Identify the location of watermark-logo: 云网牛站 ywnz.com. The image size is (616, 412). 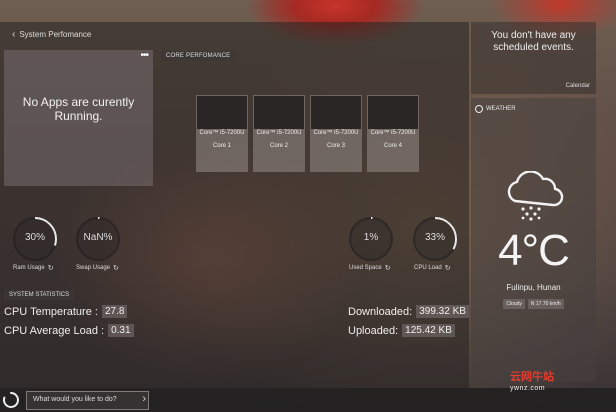
(532, 382).